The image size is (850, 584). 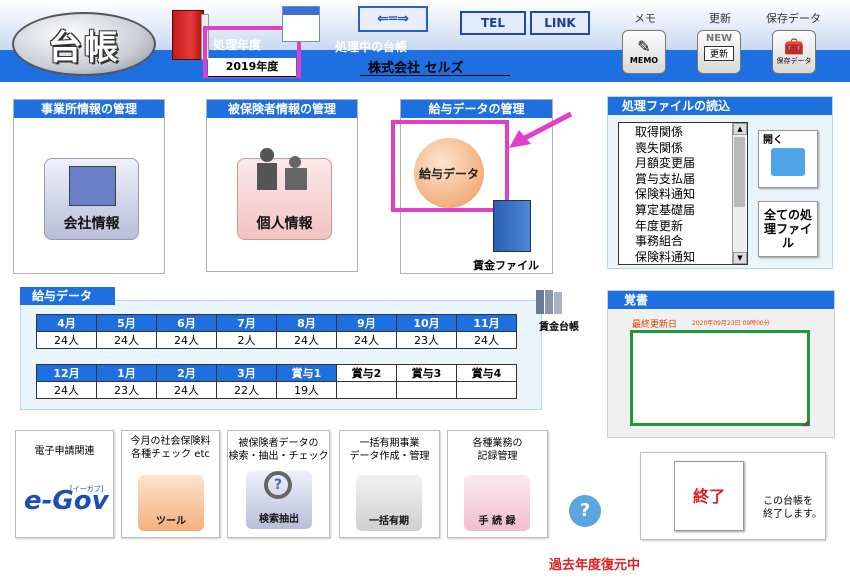 I want to click on office-panel: 事業所情報の管理 会社情報, so click(x=89, y=186).